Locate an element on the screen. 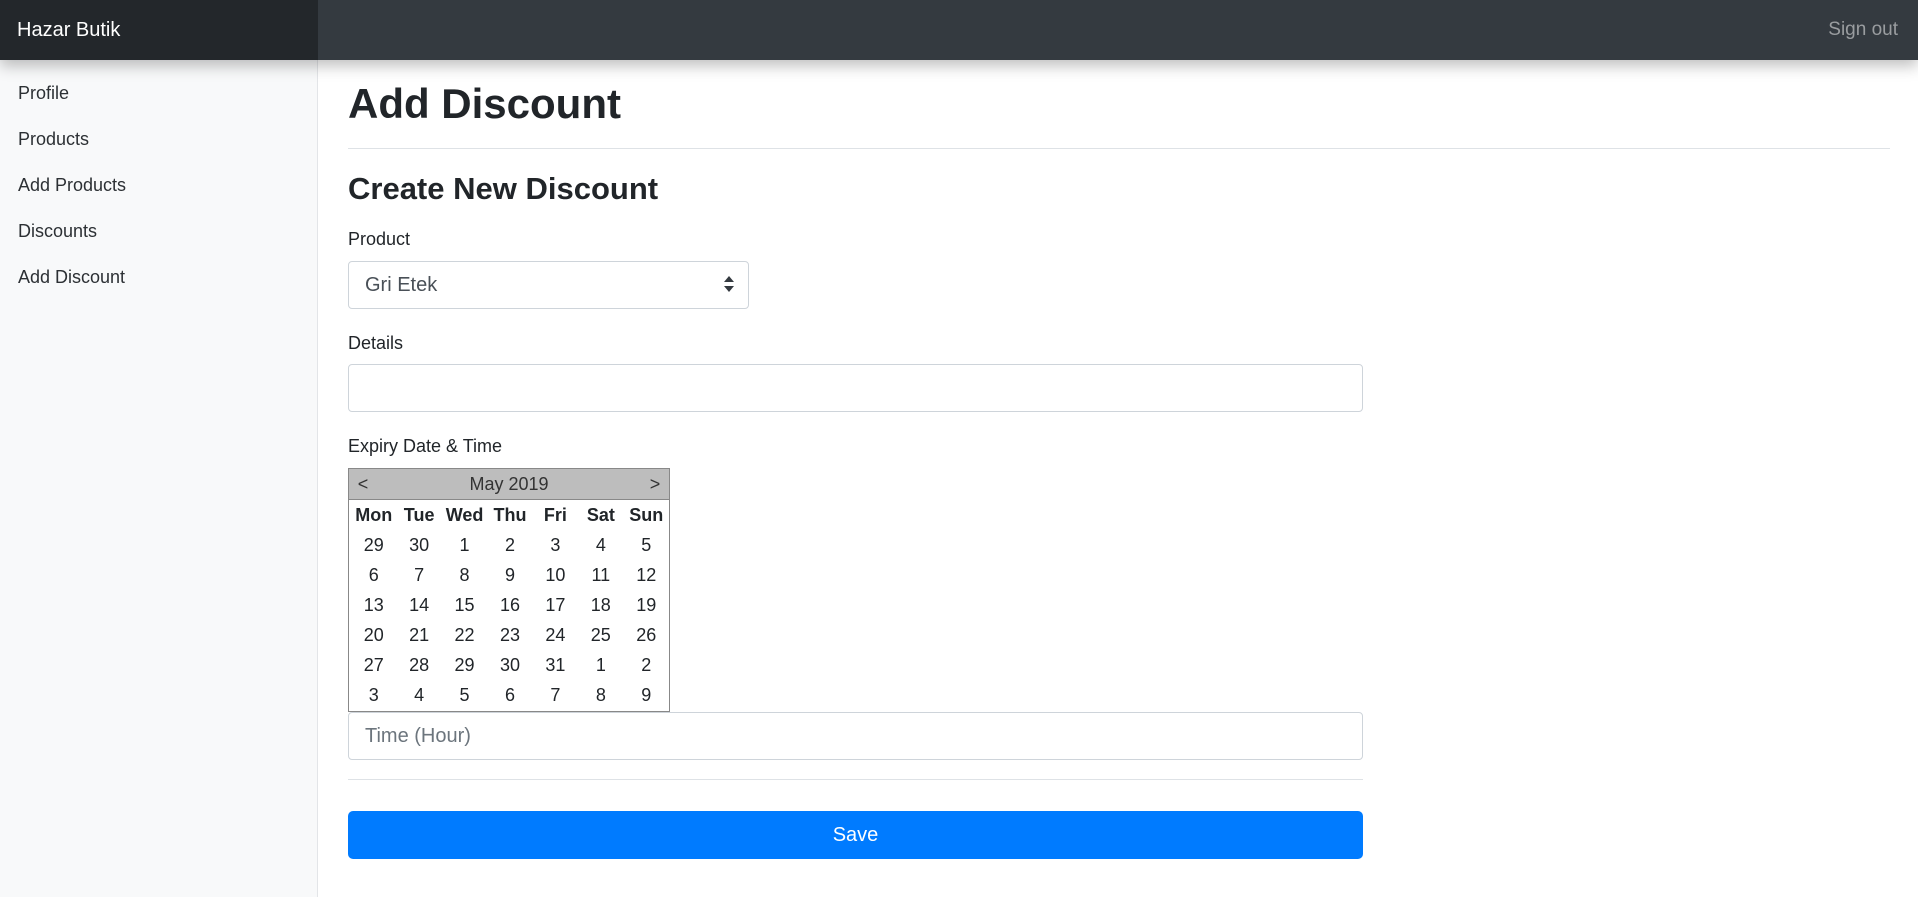 The width and height of the screenshot is (1918, 897). weekday-label: Wed is located at coordinates (464, 514).